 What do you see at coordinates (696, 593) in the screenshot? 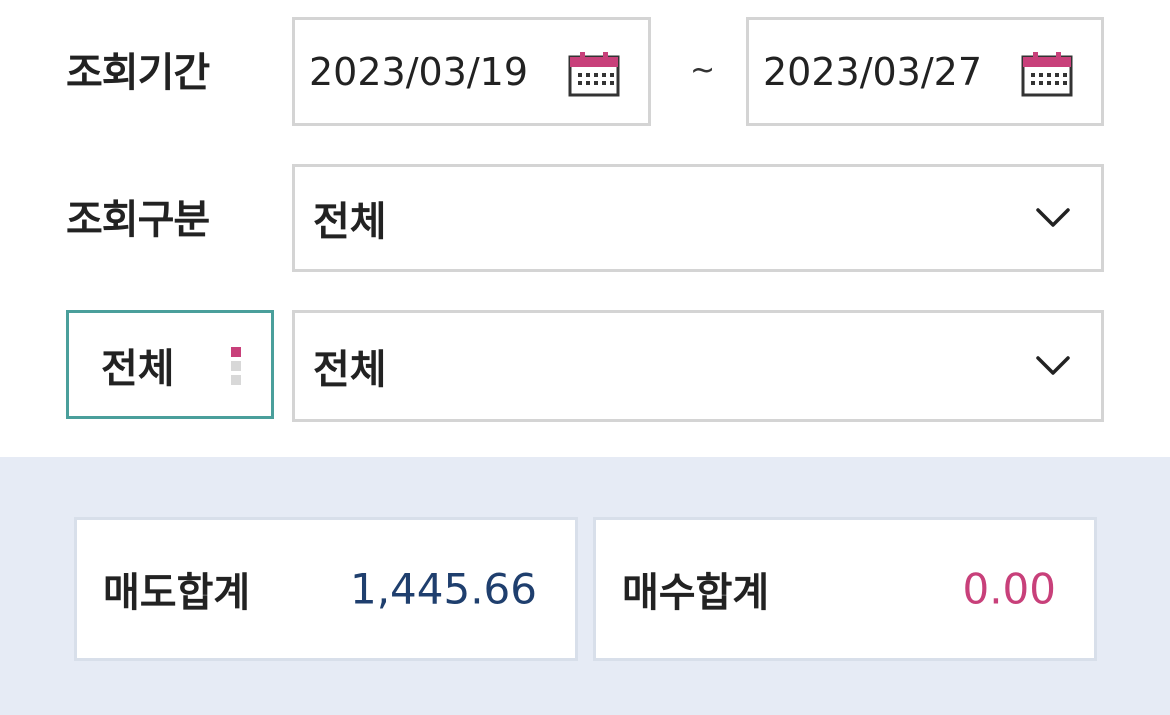
I see `buy-total-label: 매수합계` at bounding box center [696, 593].